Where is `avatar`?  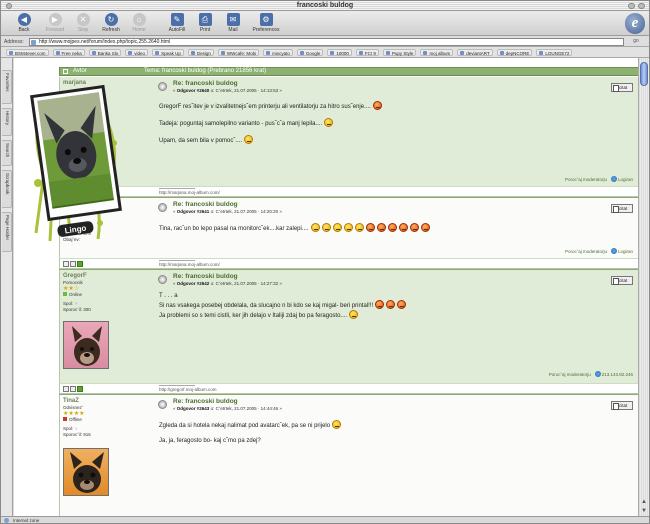
avatar is located at coordinates (86, 472).